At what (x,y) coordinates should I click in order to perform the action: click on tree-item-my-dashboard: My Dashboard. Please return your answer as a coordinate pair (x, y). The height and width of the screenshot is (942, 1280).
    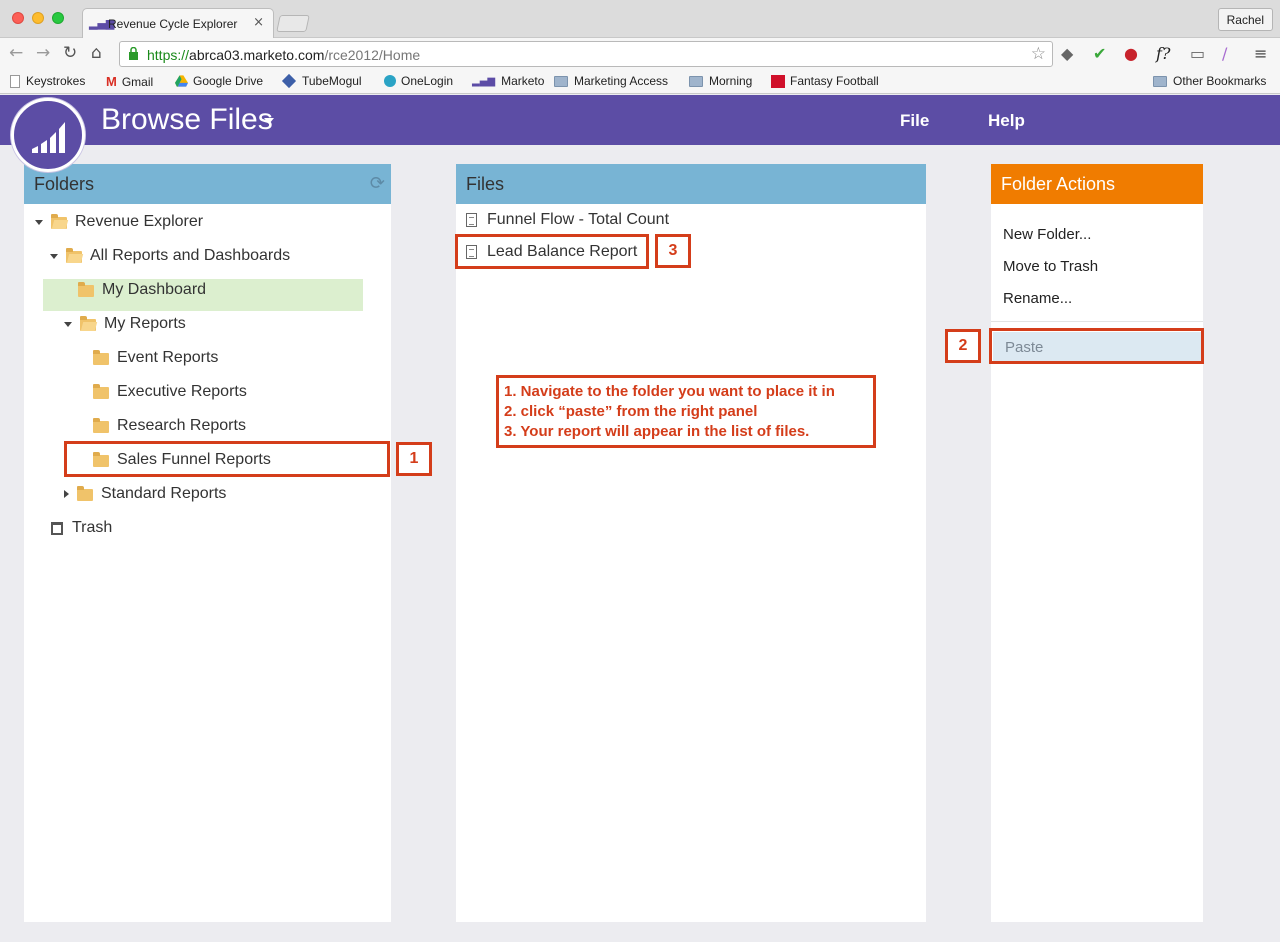
    Looking at the image, I should click on (142, 290).